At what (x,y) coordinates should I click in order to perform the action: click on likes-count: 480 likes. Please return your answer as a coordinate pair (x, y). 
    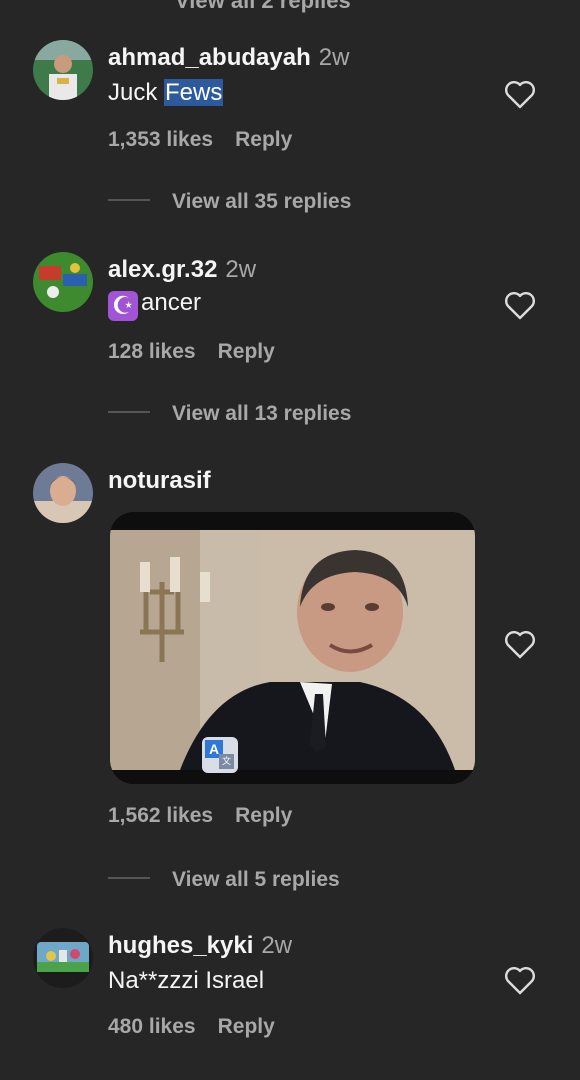
    Looking at the image, I should click on (152, 1026).